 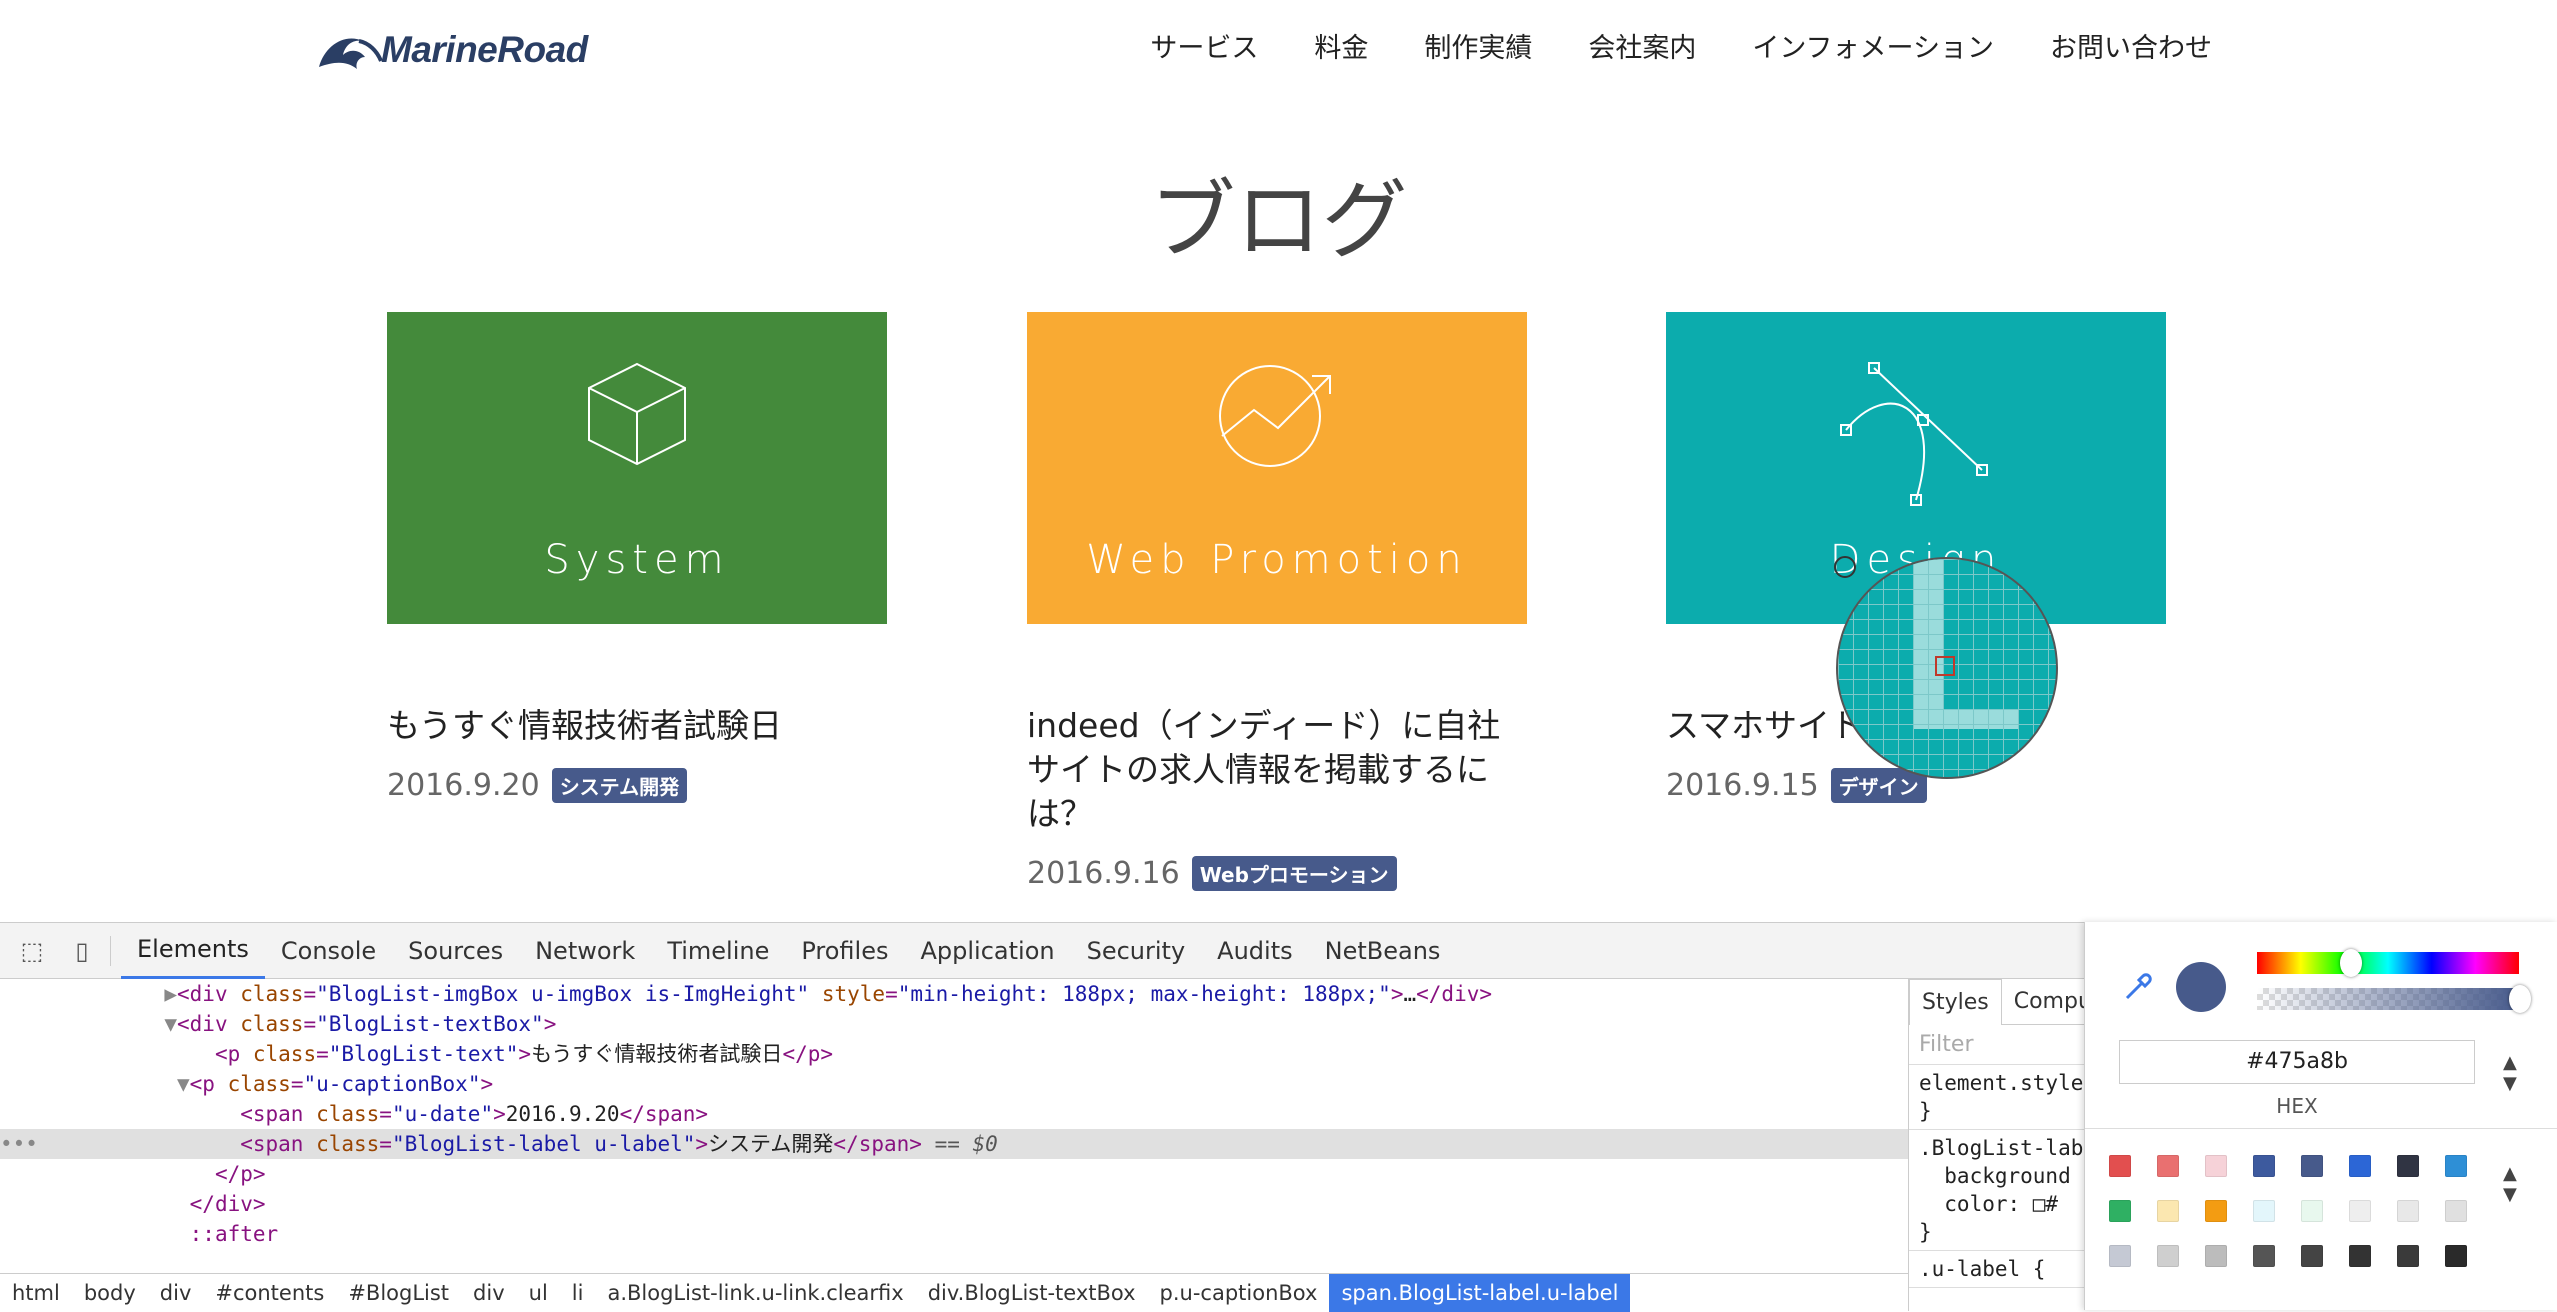 I want to click on nav-item-contact: お問い合わせ, so click(x=2131, y=45).